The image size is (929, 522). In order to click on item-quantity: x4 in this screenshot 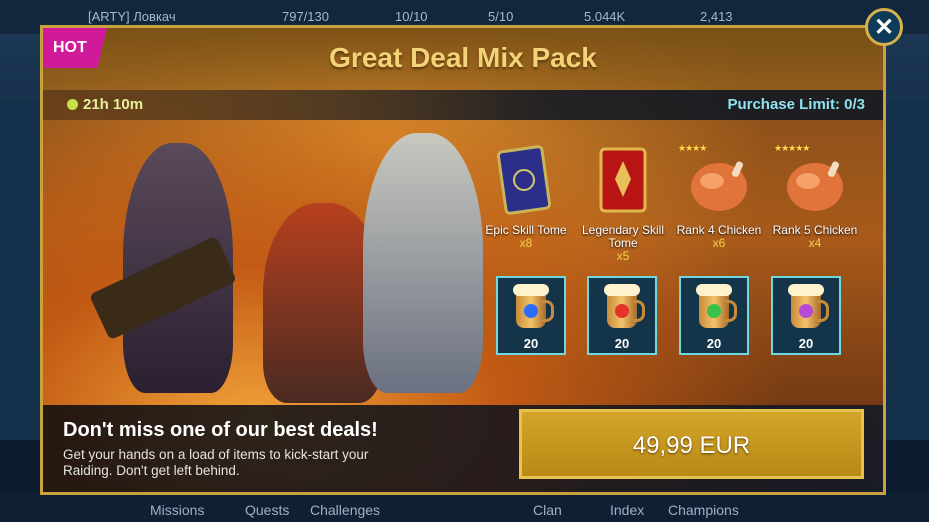, I will do `click(815, 243)`.